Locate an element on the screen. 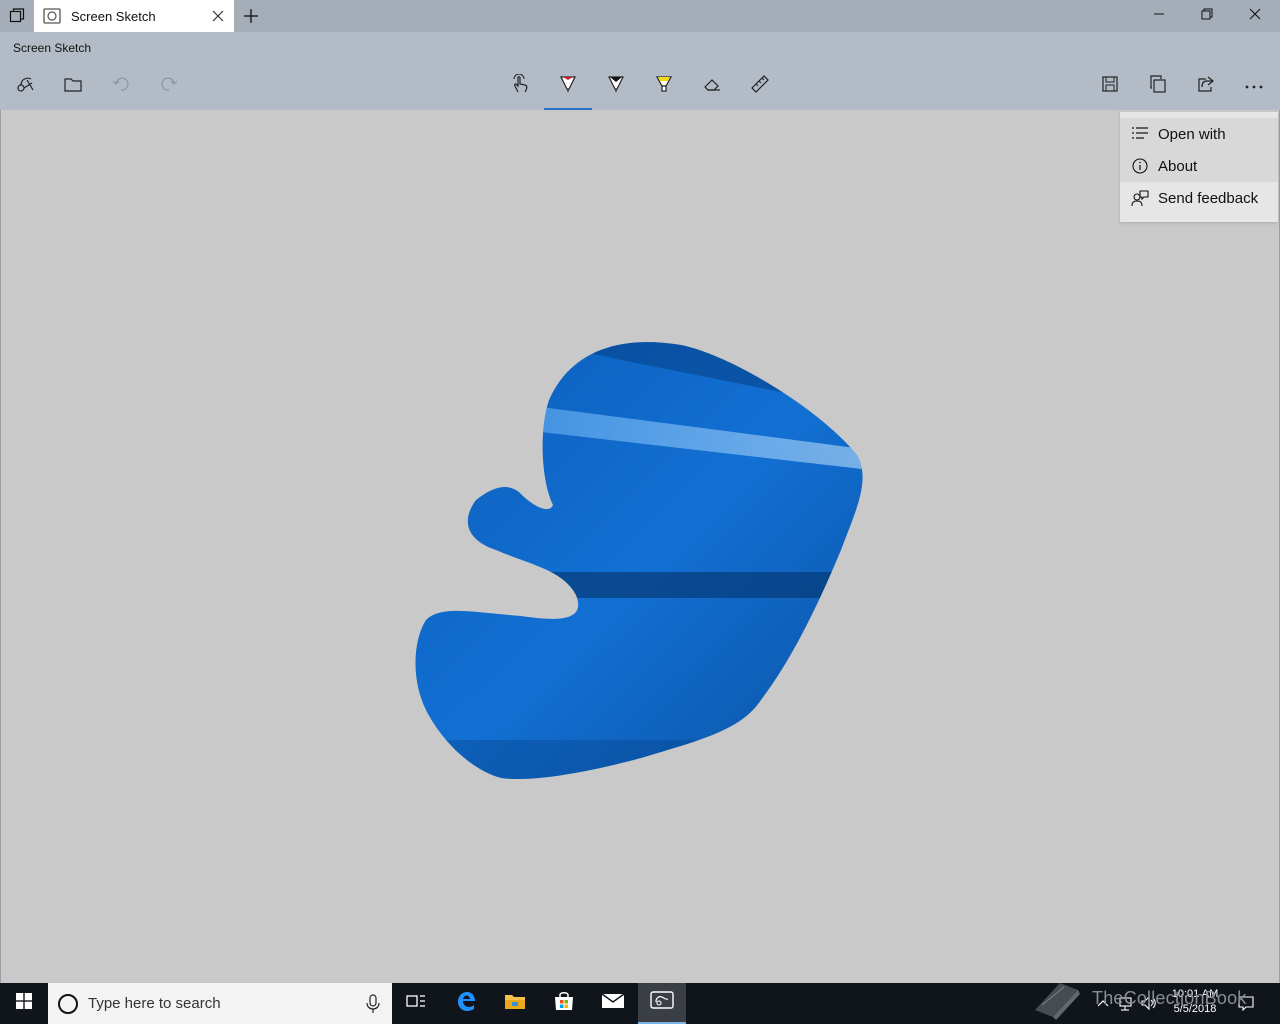 This screenshot has width=1280, height=1024. ruler-icon is located at coordinates (760, 86).